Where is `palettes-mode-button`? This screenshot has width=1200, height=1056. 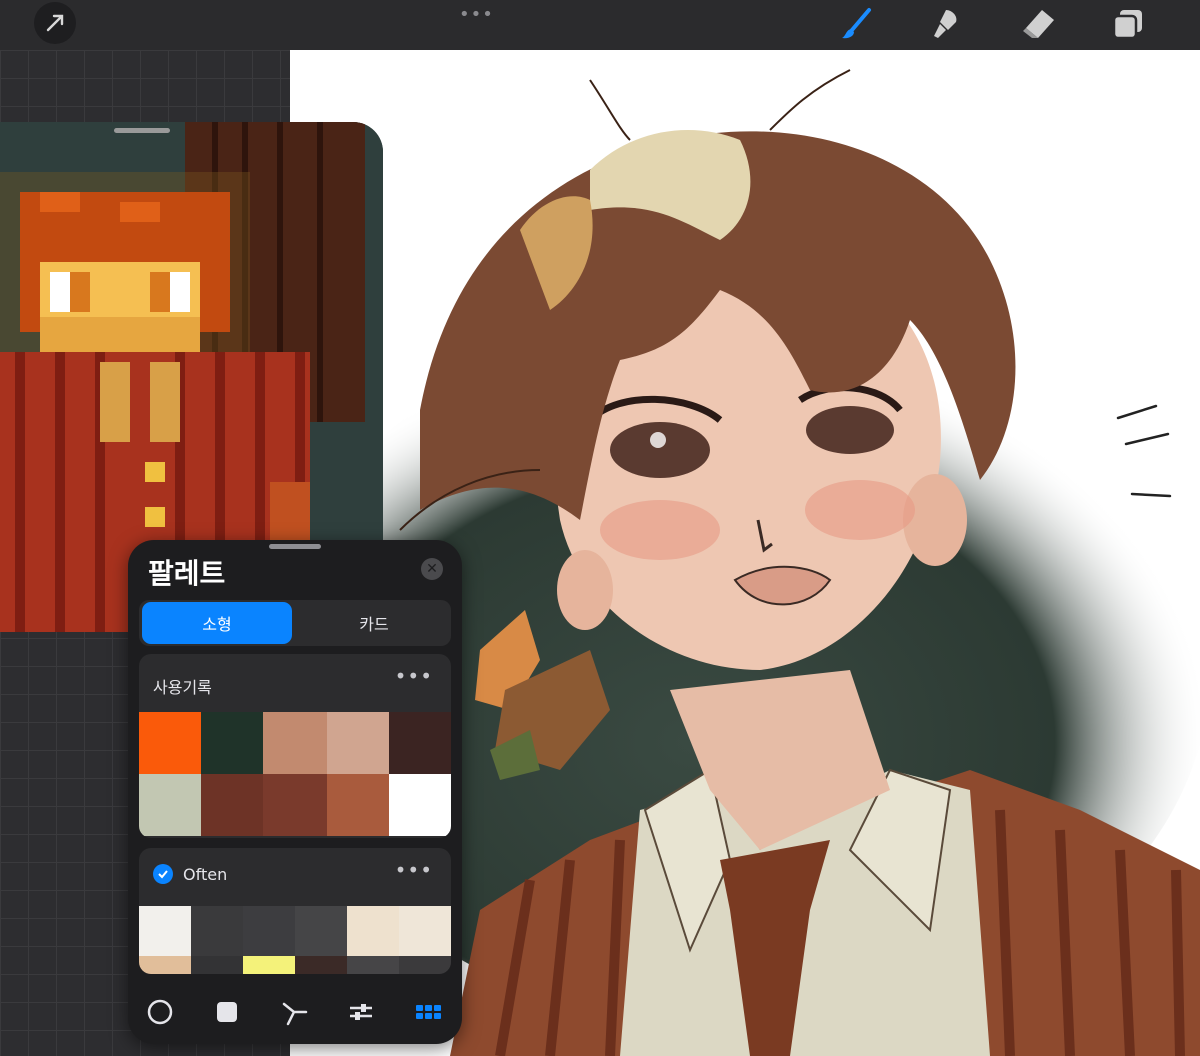 palettes-mode-button is located at coordinates (428, 1012).